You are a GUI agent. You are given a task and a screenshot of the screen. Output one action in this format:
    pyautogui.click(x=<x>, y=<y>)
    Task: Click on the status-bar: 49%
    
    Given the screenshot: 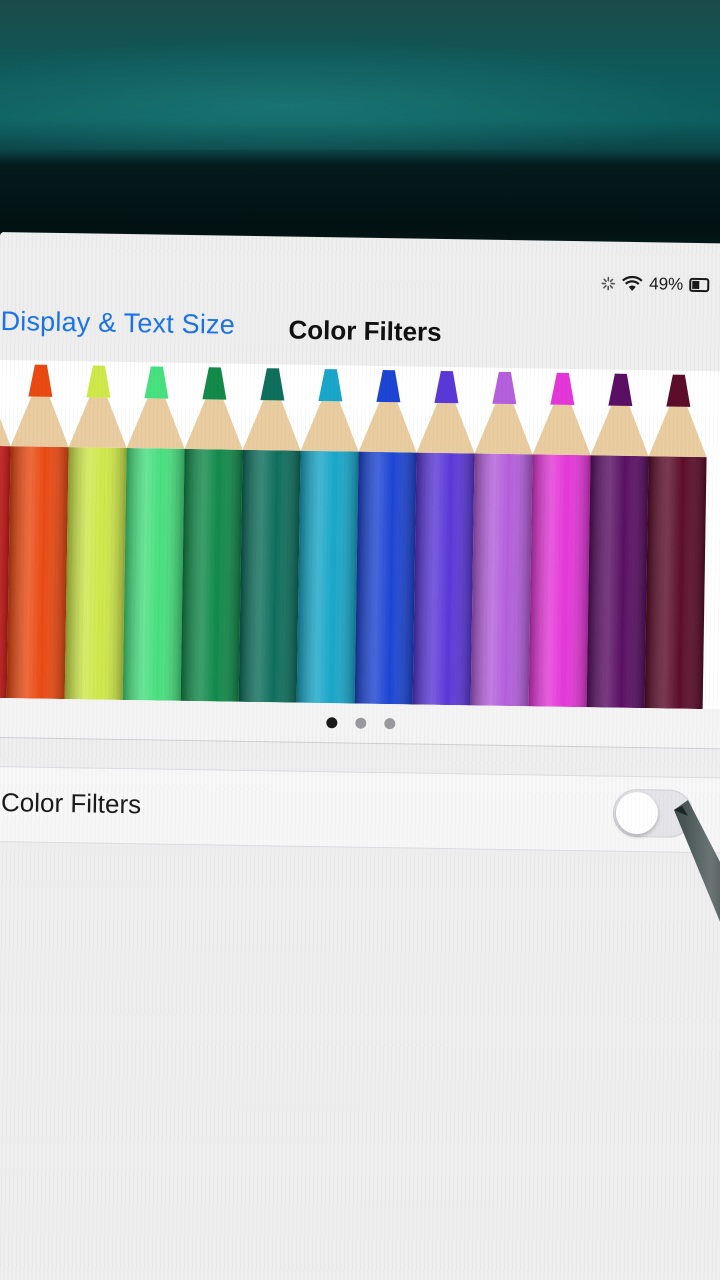 What is the action you would take?
    pyautogui.click(x=655, y=284)
    